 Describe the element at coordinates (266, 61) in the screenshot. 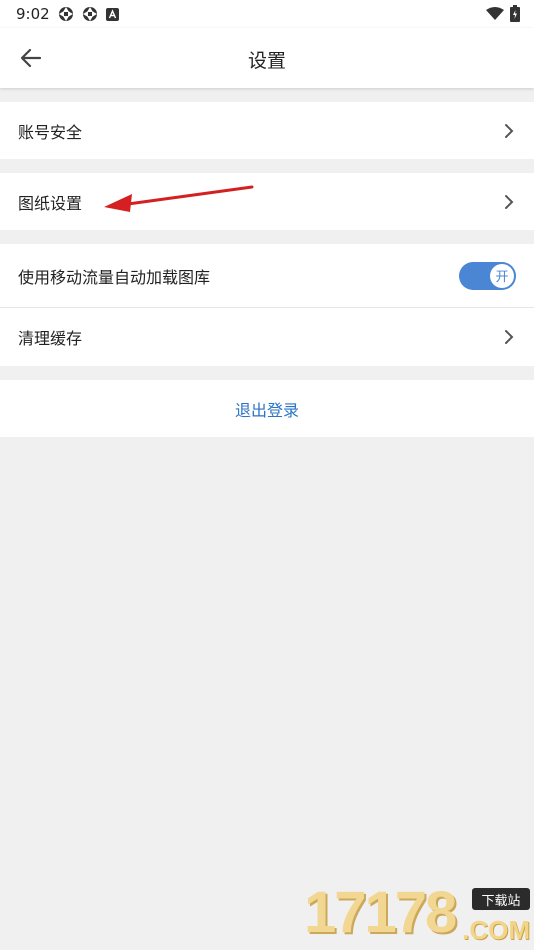

I see `page-title: 设置` at that location.